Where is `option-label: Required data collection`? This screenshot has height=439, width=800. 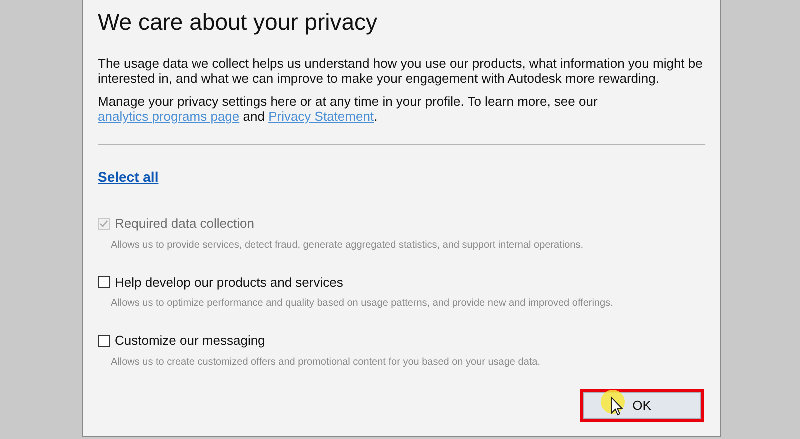
option-label: Required data collection is located at coordinates (184, 224).